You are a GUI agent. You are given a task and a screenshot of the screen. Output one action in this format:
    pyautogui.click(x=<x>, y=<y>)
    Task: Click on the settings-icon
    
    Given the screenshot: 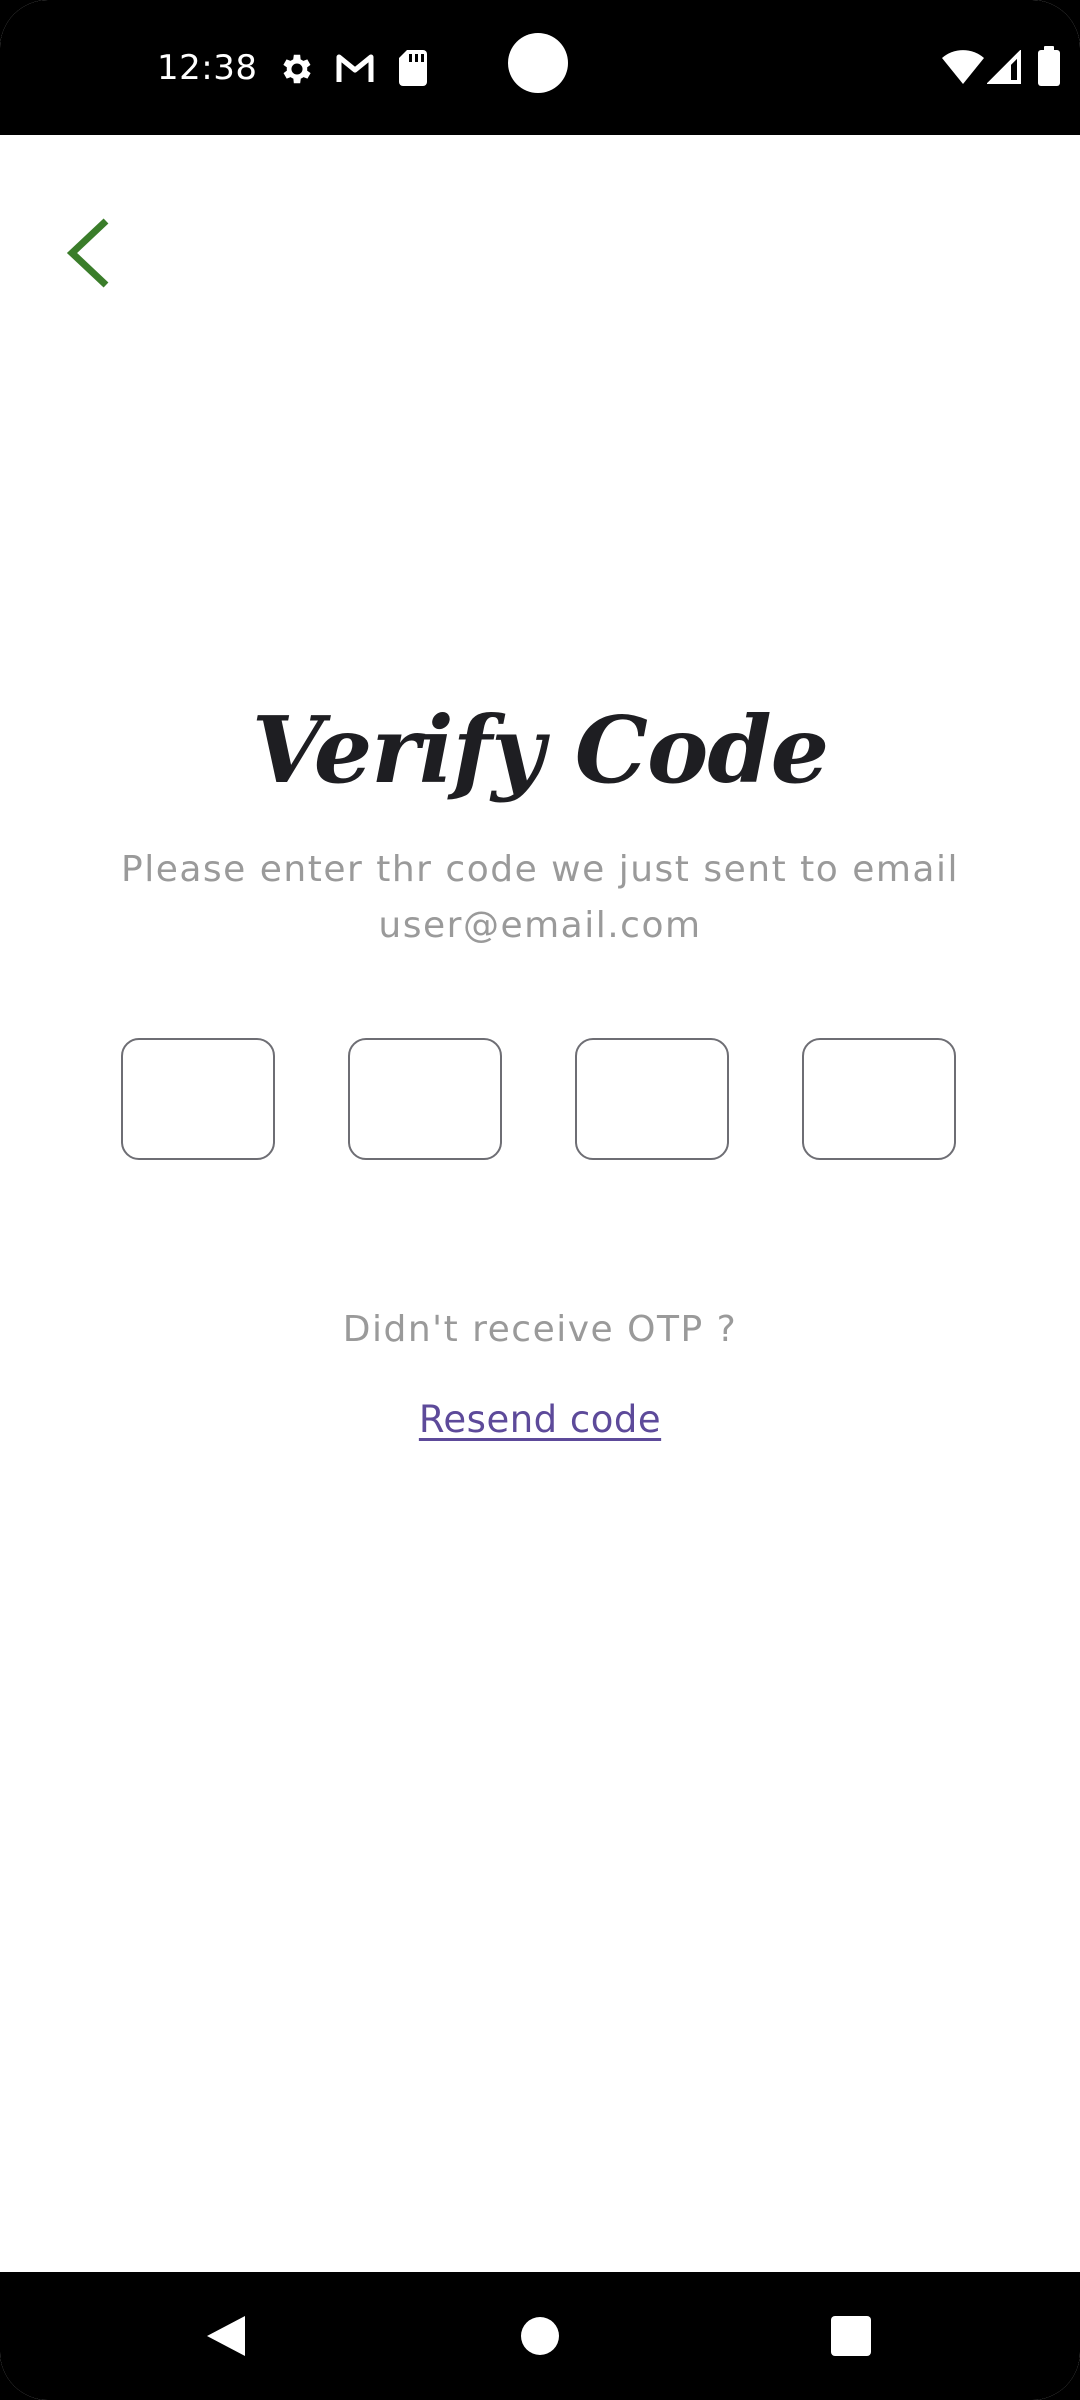 What is the action you would take?
    pyautogui.click(x=297, y=69)
    